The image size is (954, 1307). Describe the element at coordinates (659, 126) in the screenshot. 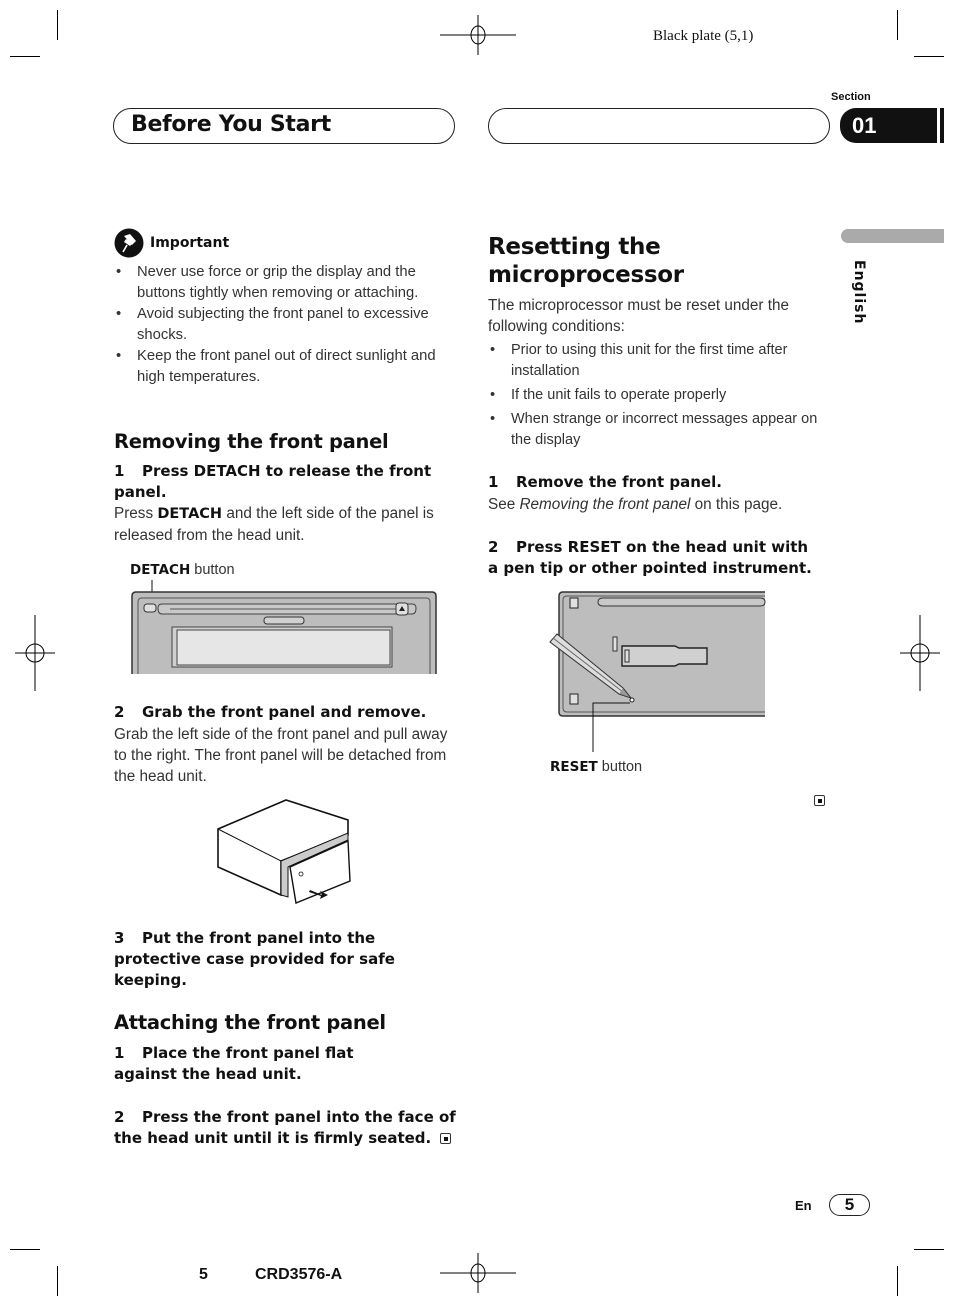

I see `header-blank-pill` at that location.